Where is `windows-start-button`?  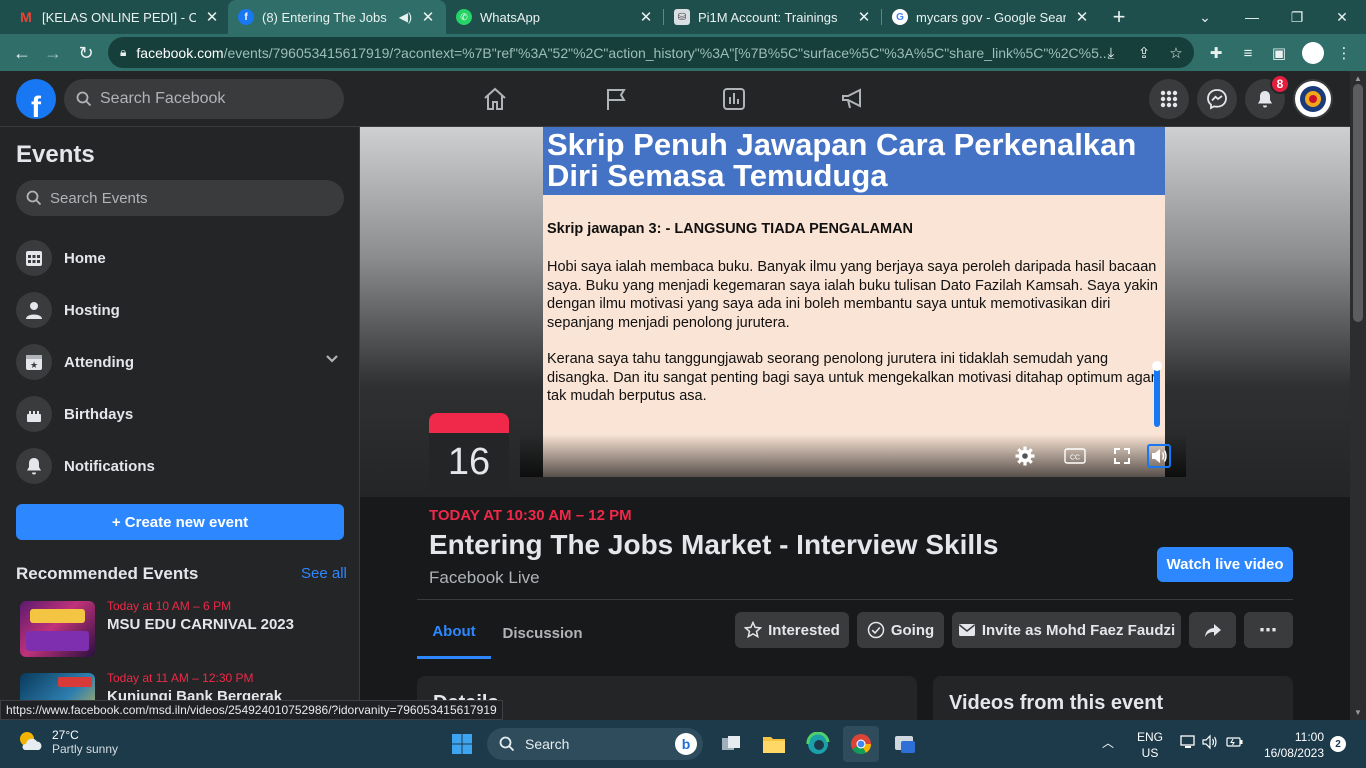
windows-start-button is located at coordinates (462, 744).